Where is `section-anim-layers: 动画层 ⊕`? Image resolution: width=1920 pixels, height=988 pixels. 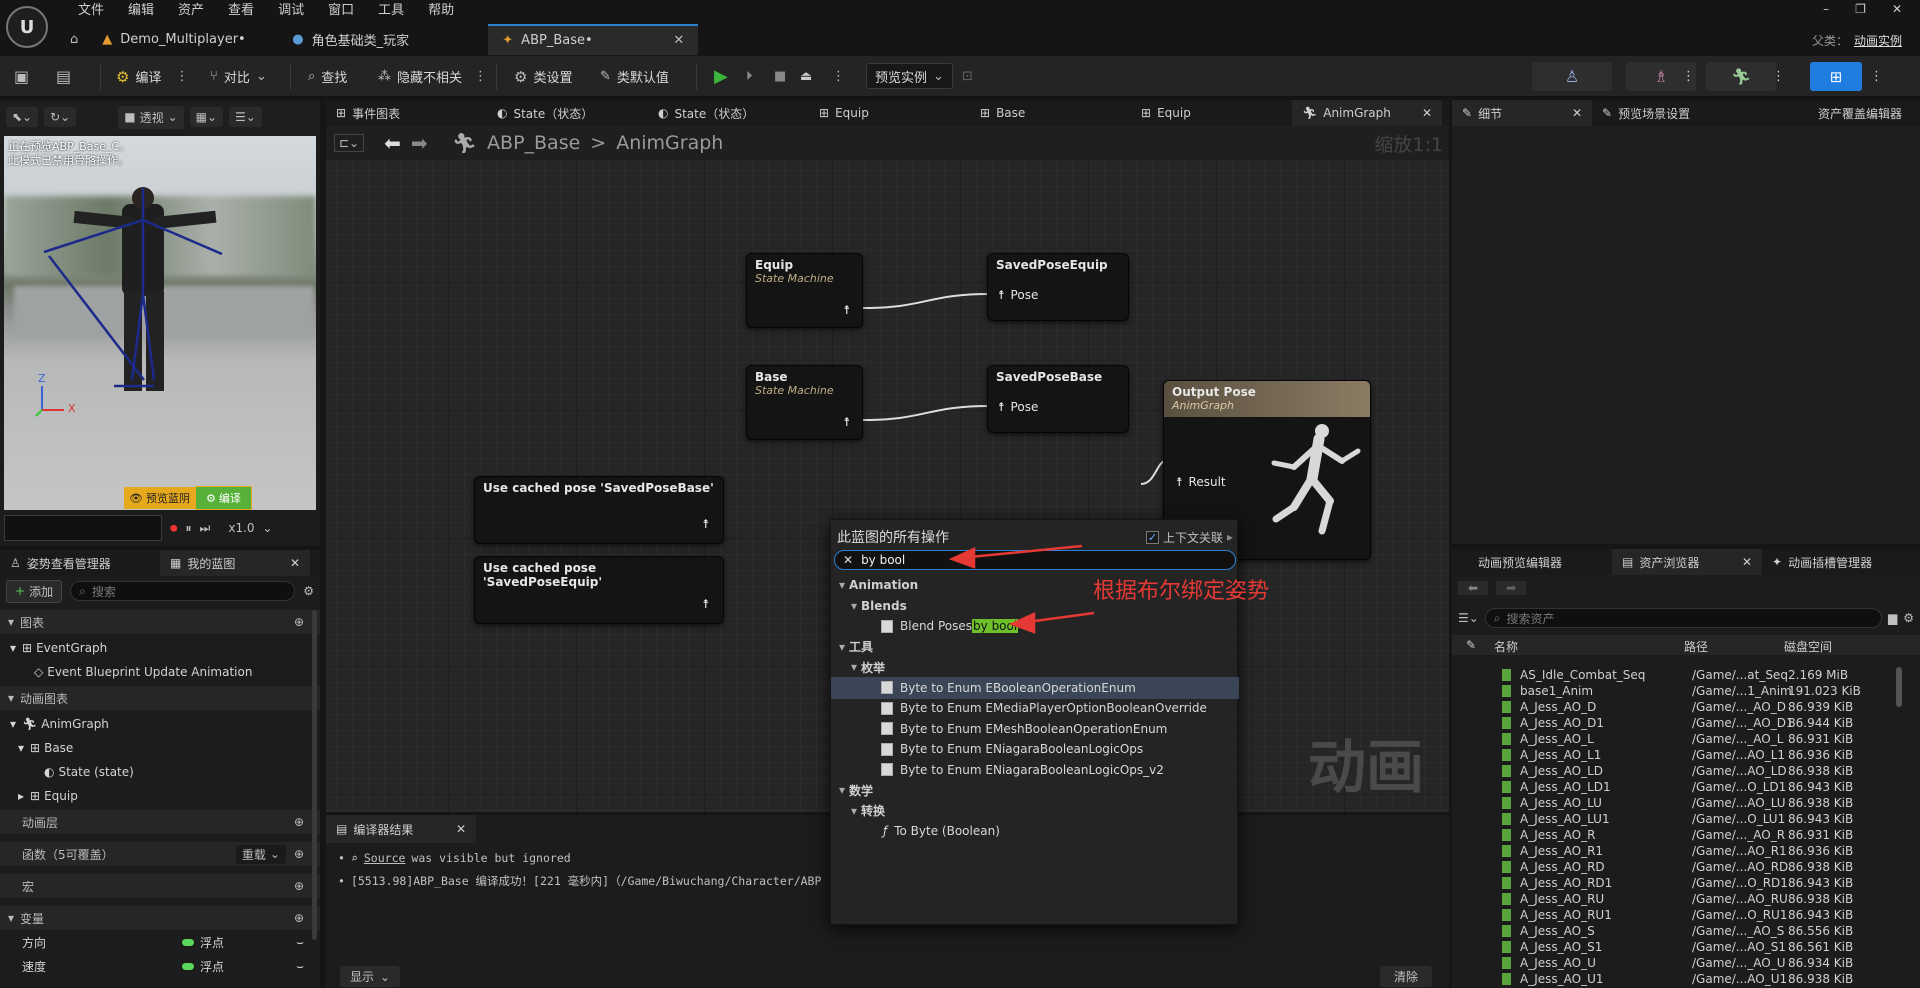 section-anim-layers: 动画层 ⊕ is located at coordinates (160, 822).